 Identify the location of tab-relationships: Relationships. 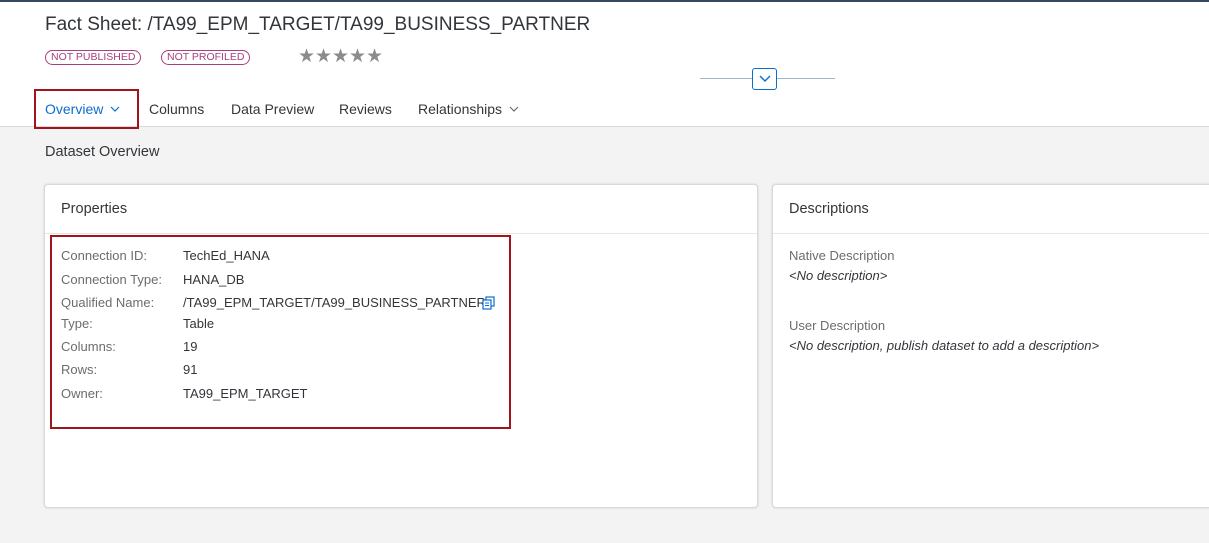
(469, 109).